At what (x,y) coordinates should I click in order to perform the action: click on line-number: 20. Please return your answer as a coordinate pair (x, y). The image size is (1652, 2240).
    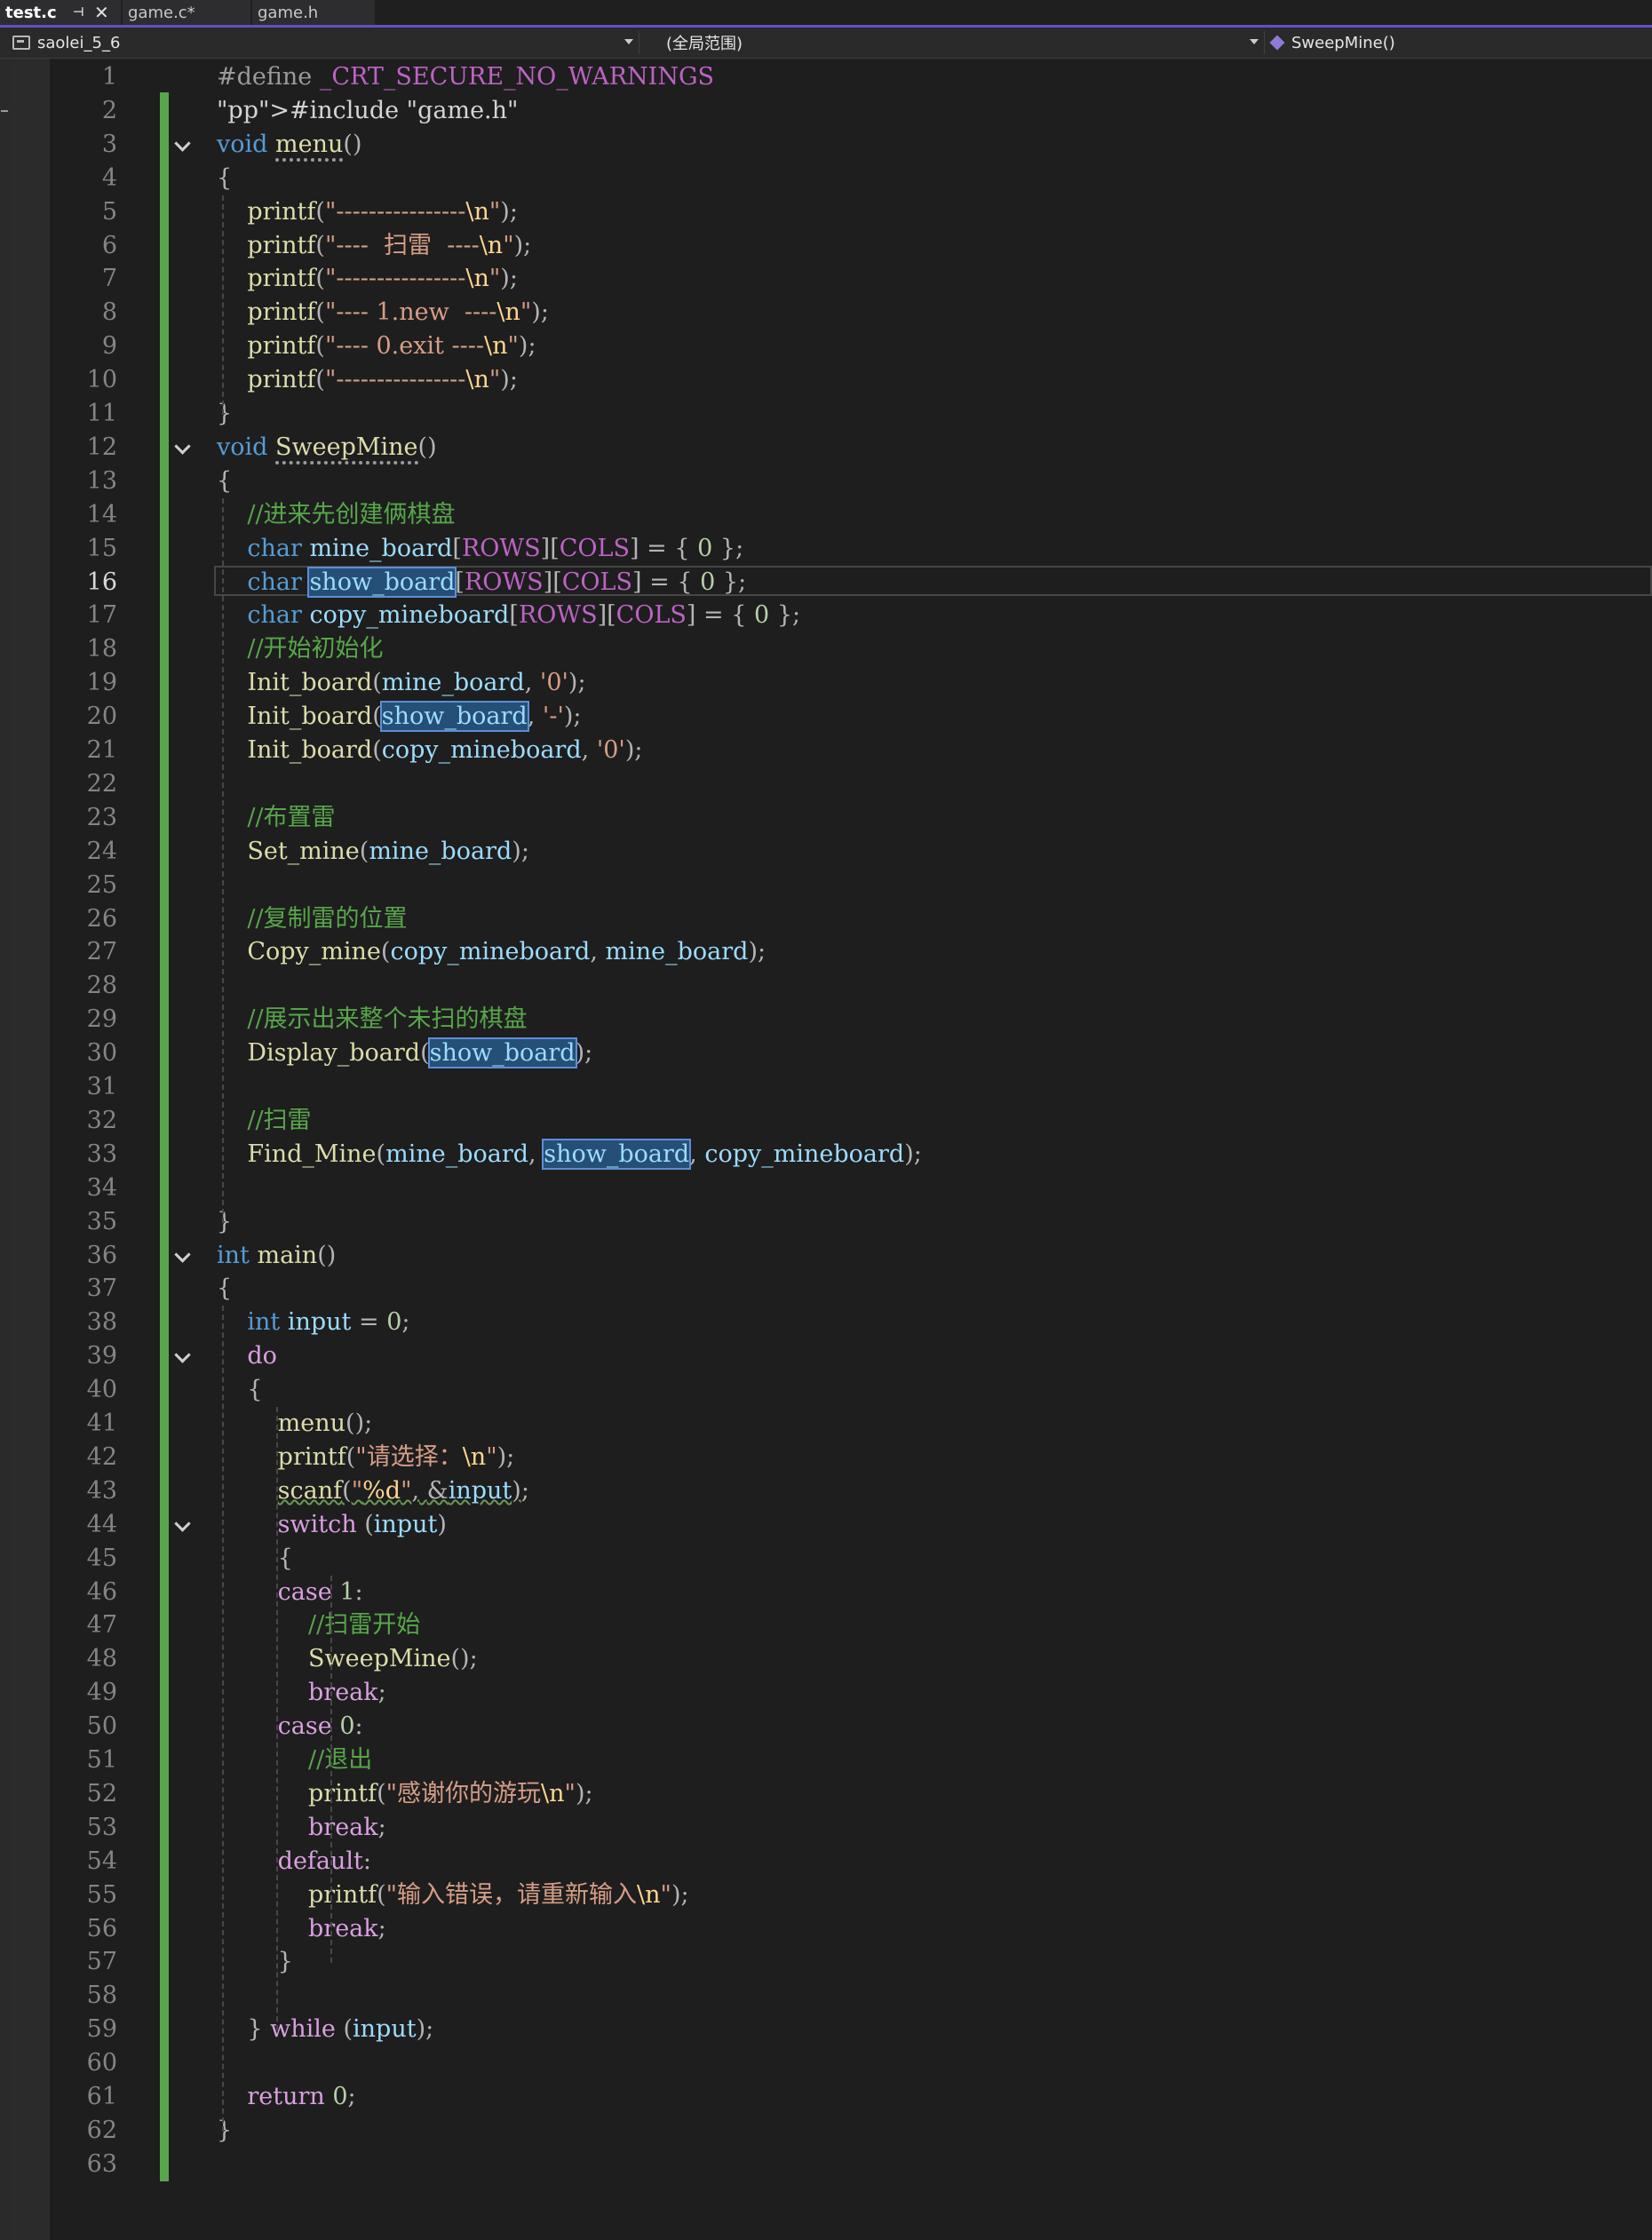
    Looking at the image, I should click on (101, 717).